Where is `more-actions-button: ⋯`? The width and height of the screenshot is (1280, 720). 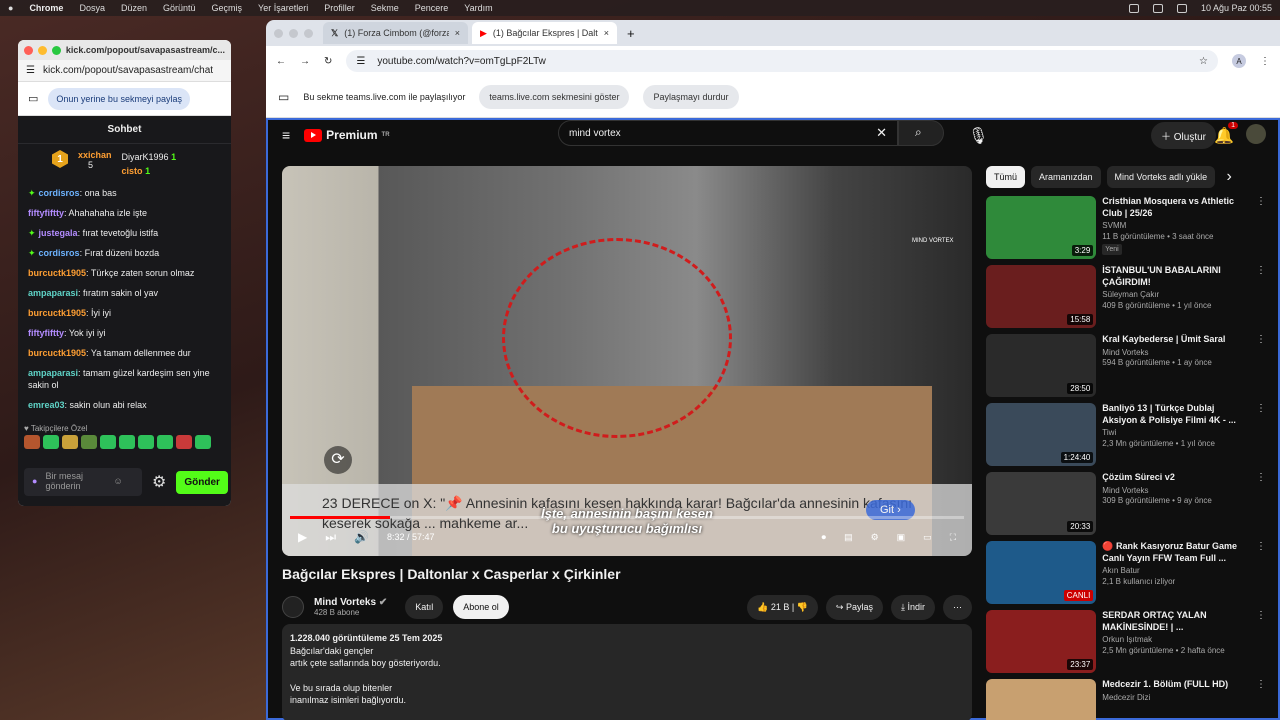
more-actions-button: ⋯ is located at coordinates (957, 607).